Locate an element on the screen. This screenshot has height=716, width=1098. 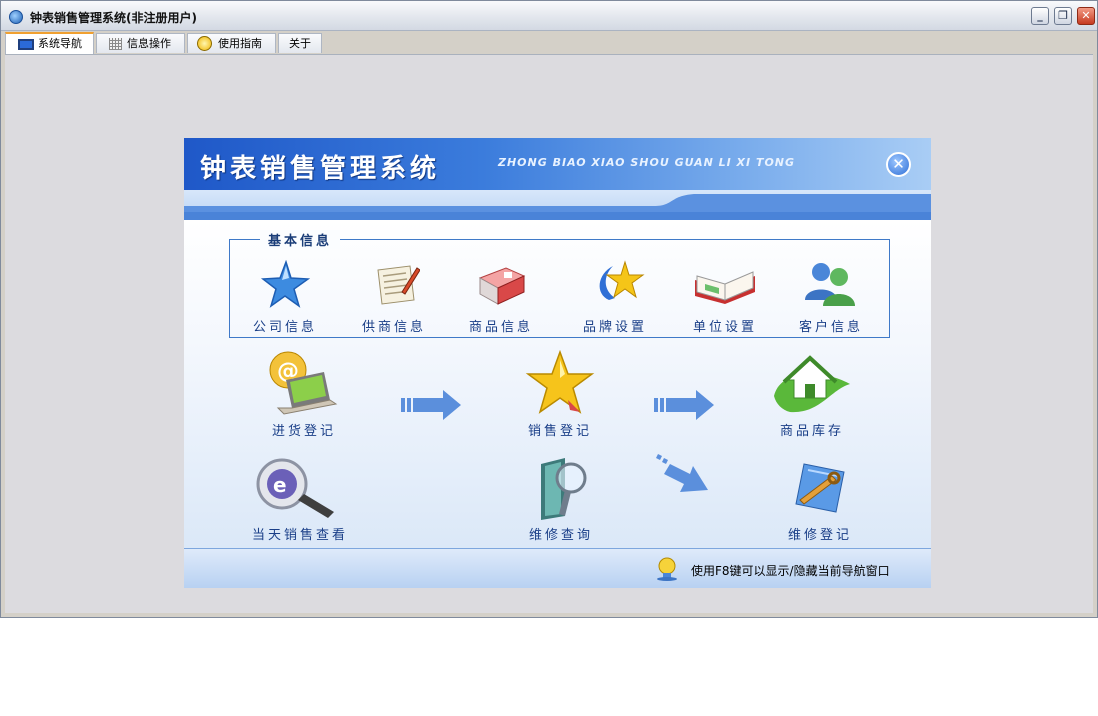
today-sales-view-item: e 当天销售查看 is located at coordinates (300, 499).